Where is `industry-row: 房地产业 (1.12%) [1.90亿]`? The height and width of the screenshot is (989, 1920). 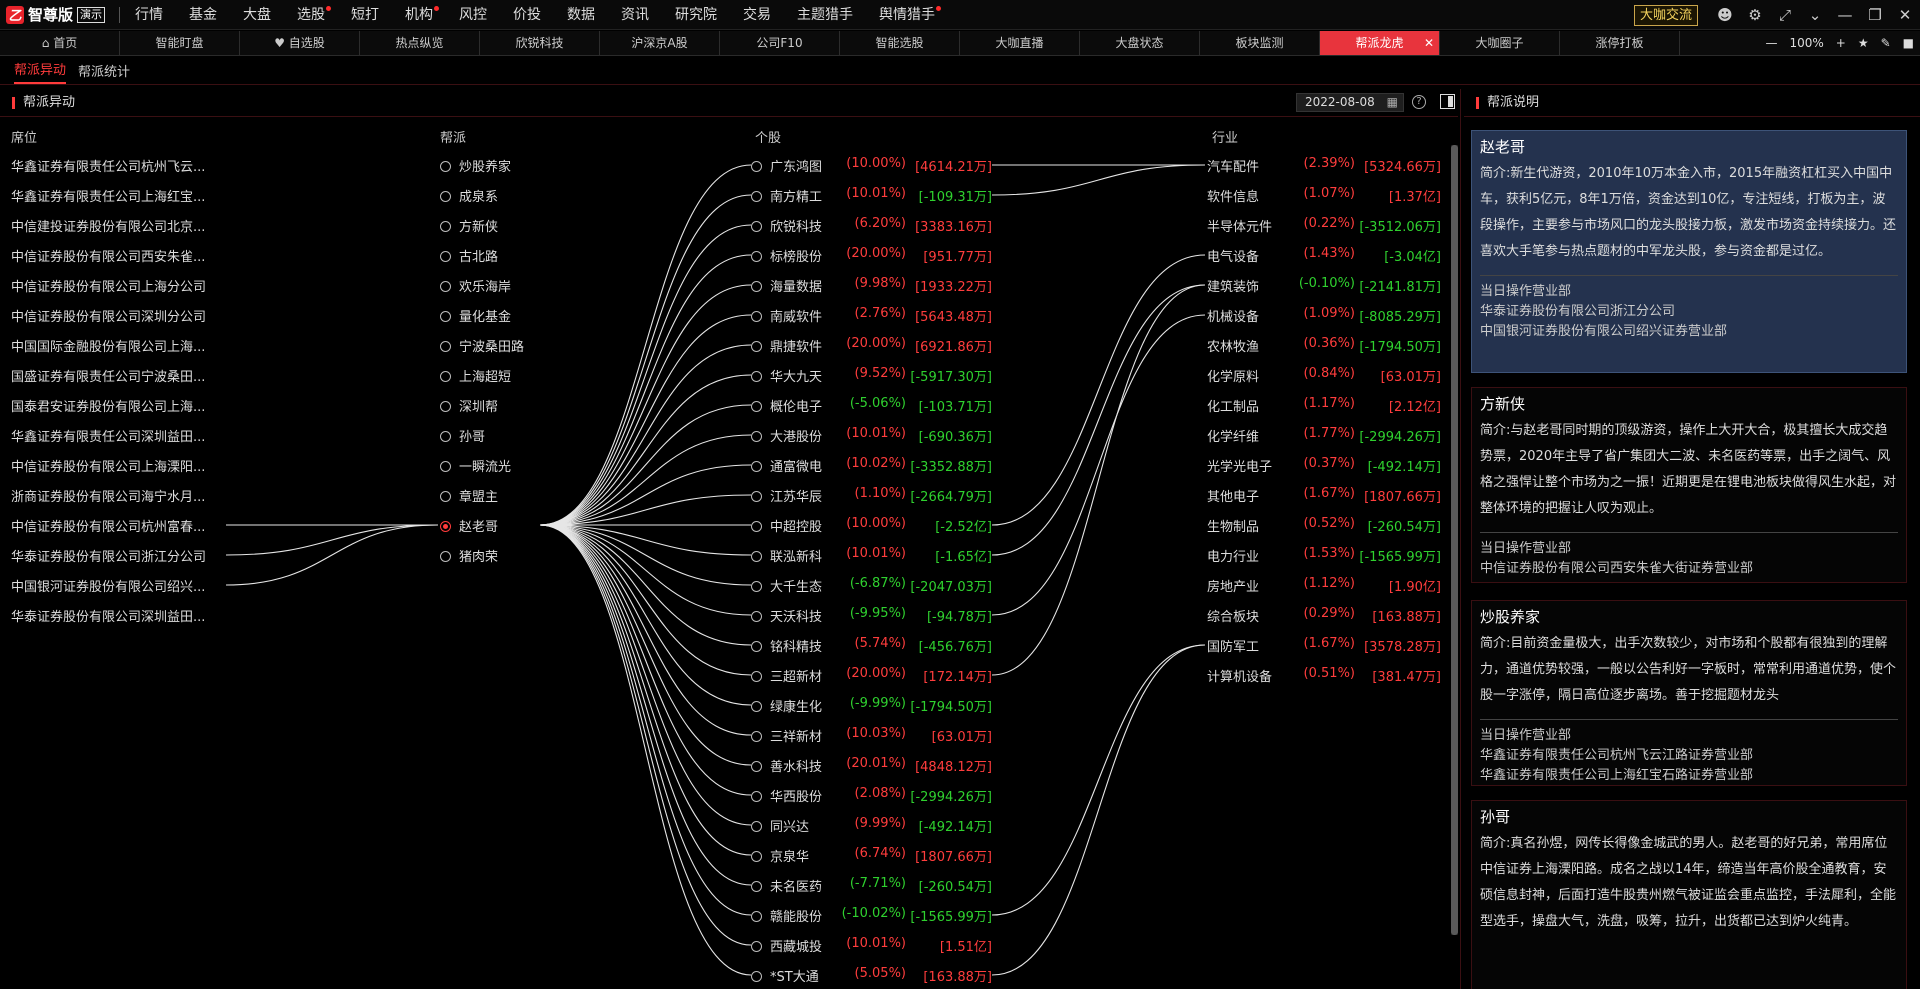 industry-row: 房地产业 (1.12%) [1.90亿] is located at coordinates (1324, 585).